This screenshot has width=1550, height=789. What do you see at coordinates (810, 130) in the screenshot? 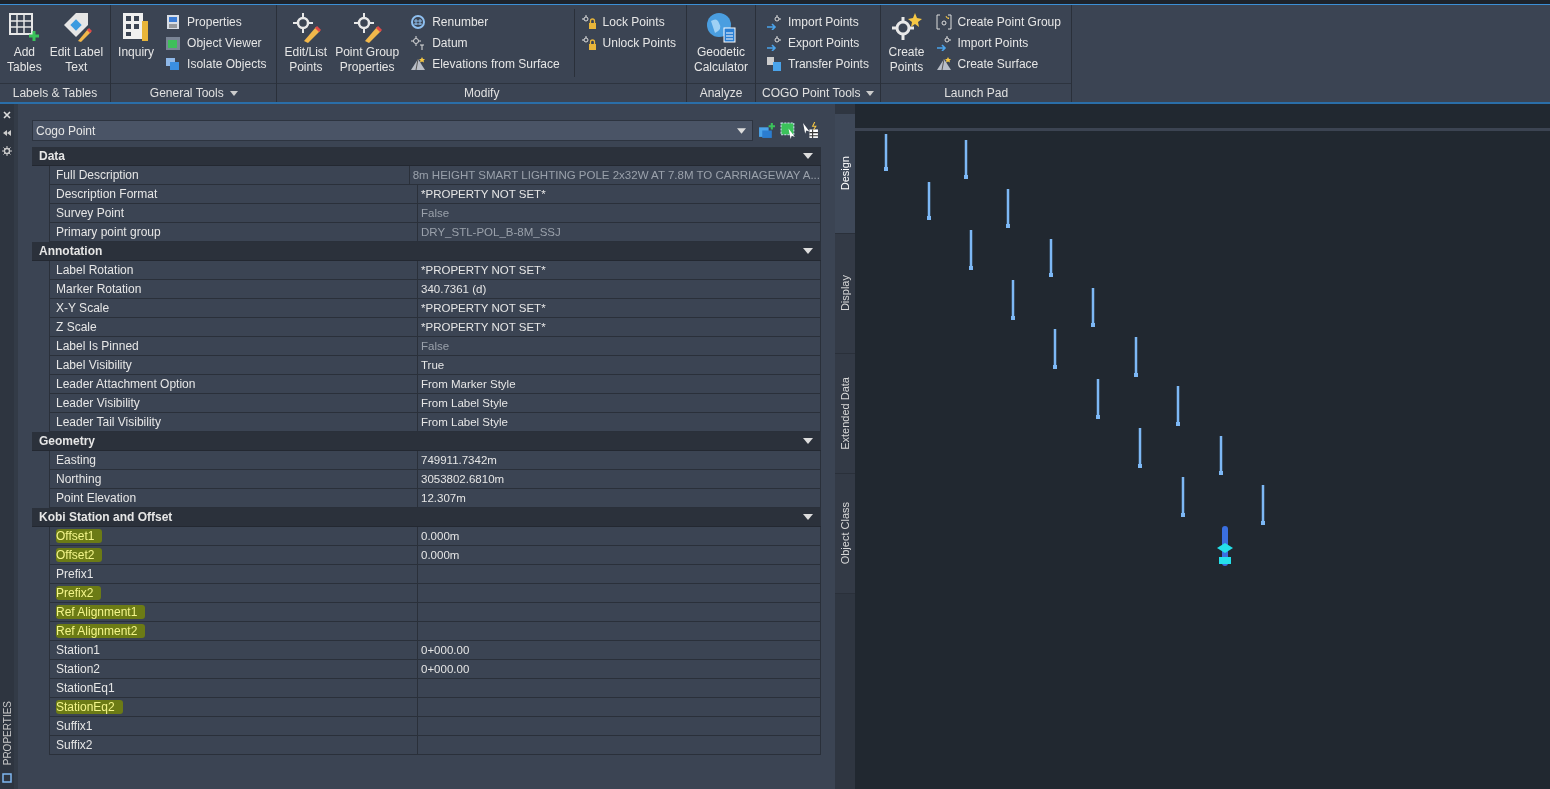
I see `quick-select-icon` at bounding box center [810, 130].